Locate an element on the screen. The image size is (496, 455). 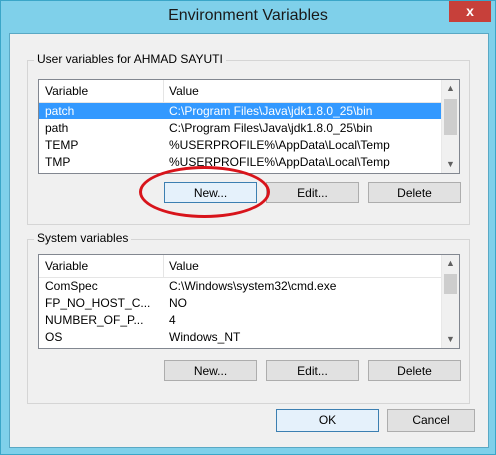
variable-name: TEMP is located at coordinates (62, 145).